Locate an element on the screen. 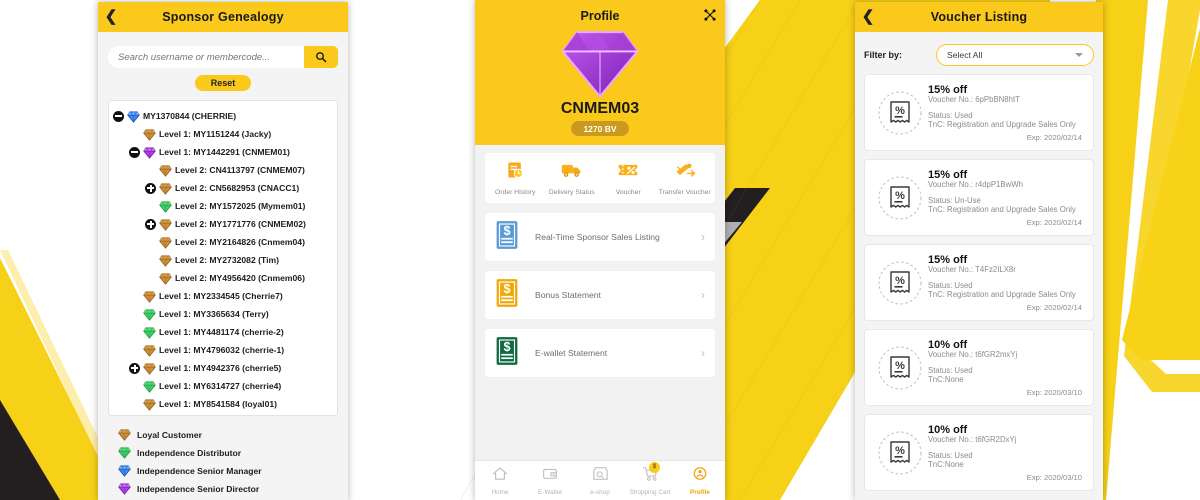  tree-node: Level 1: MY4942376 (cherrie5) is located at coordinates (223, 368).